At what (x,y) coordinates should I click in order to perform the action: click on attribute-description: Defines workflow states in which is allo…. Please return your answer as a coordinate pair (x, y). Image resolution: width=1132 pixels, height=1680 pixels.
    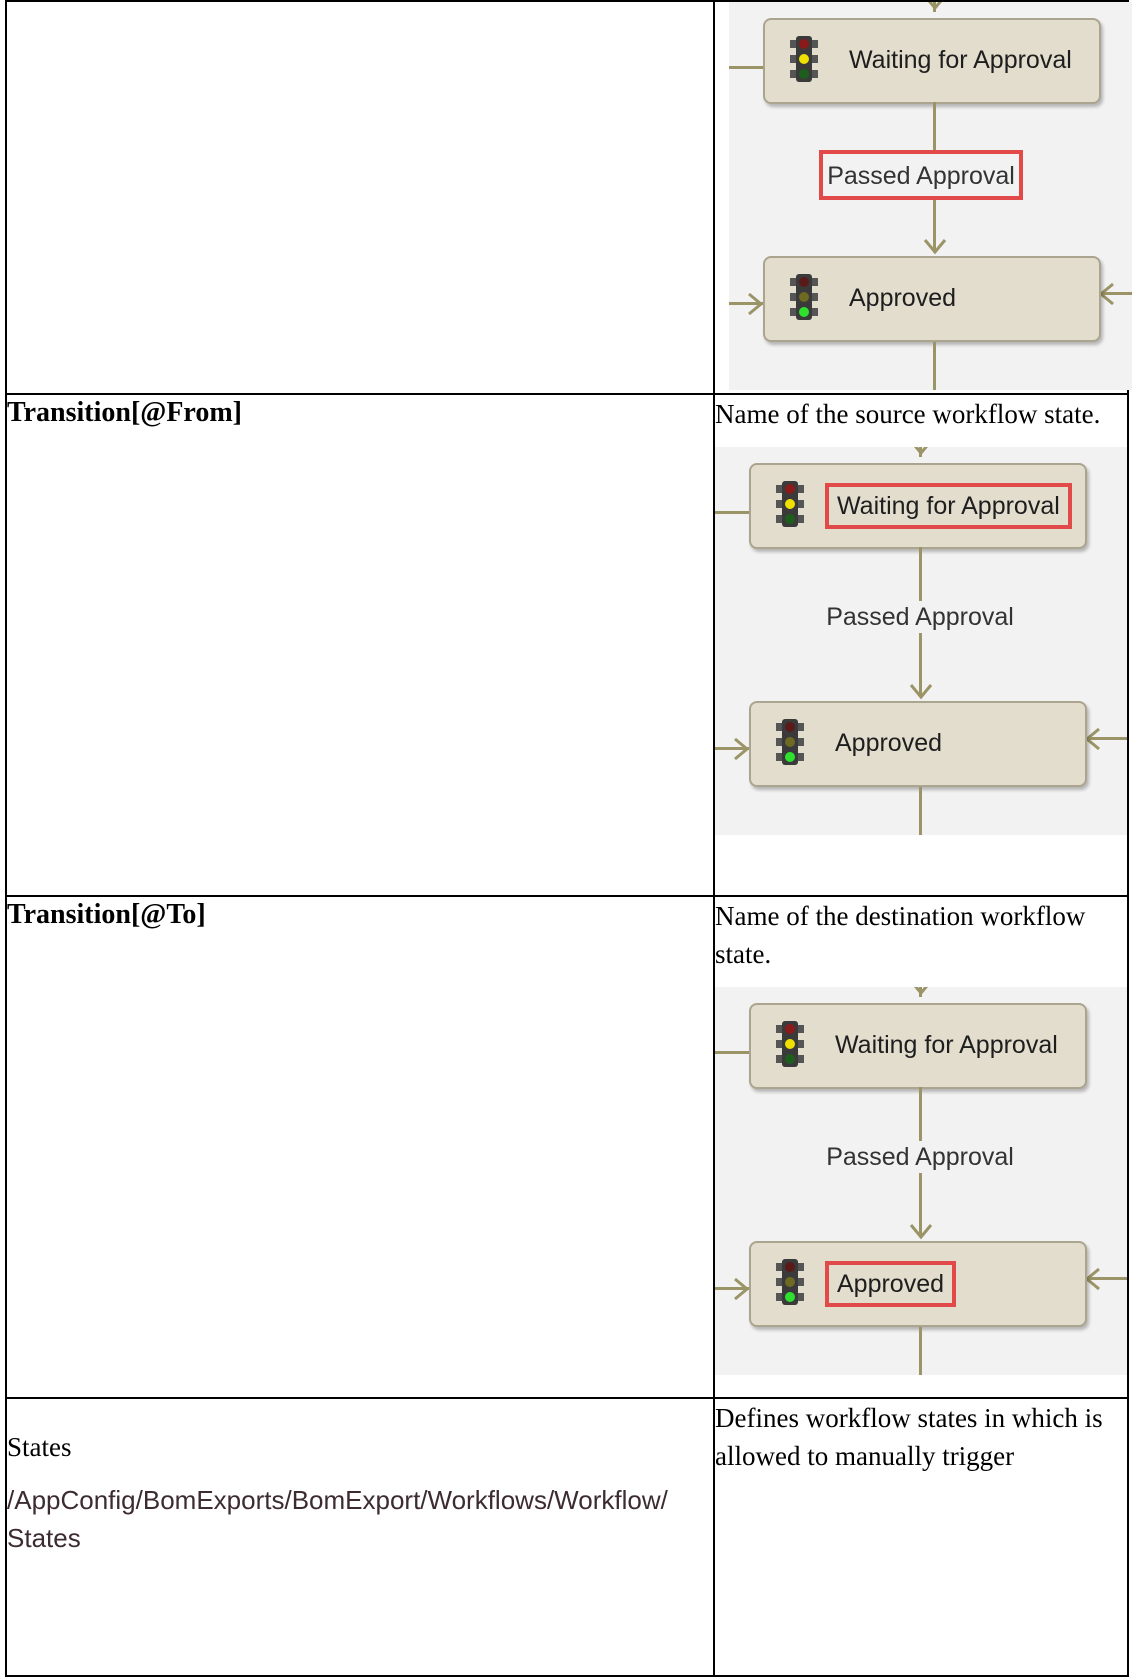
    Looking at the image, I should click on (909, 1437).